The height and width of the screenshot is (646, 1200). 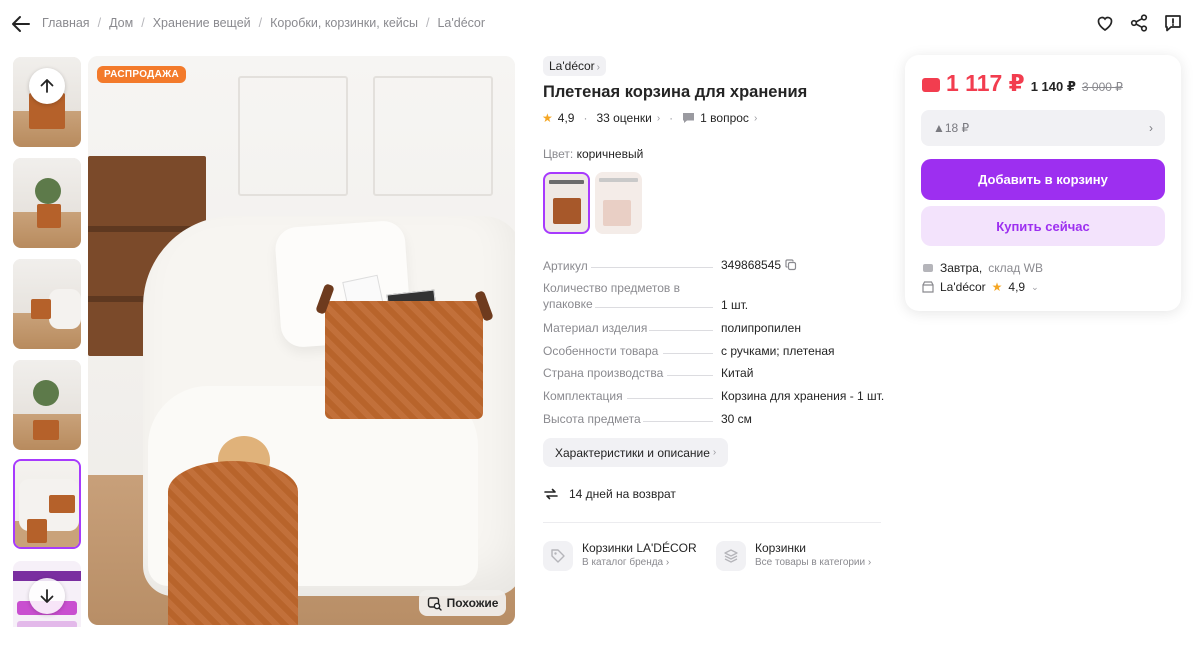 I want to click on similar-button: Похожие, so click(x=462, y=603).